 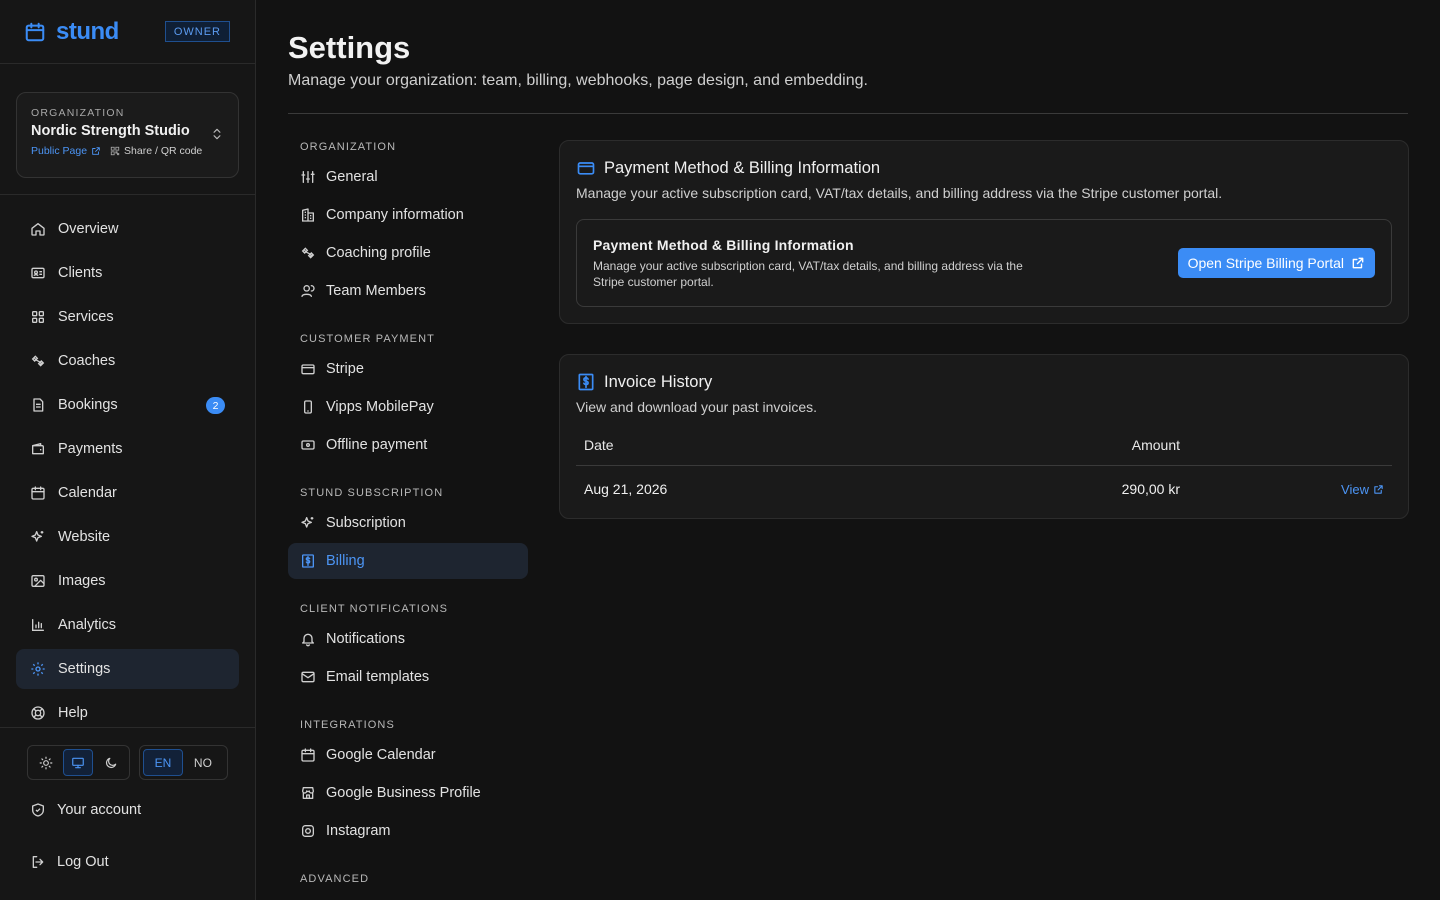 I want to click on sidebar-item-calendar: Calendar, so click(x=127, y=493).